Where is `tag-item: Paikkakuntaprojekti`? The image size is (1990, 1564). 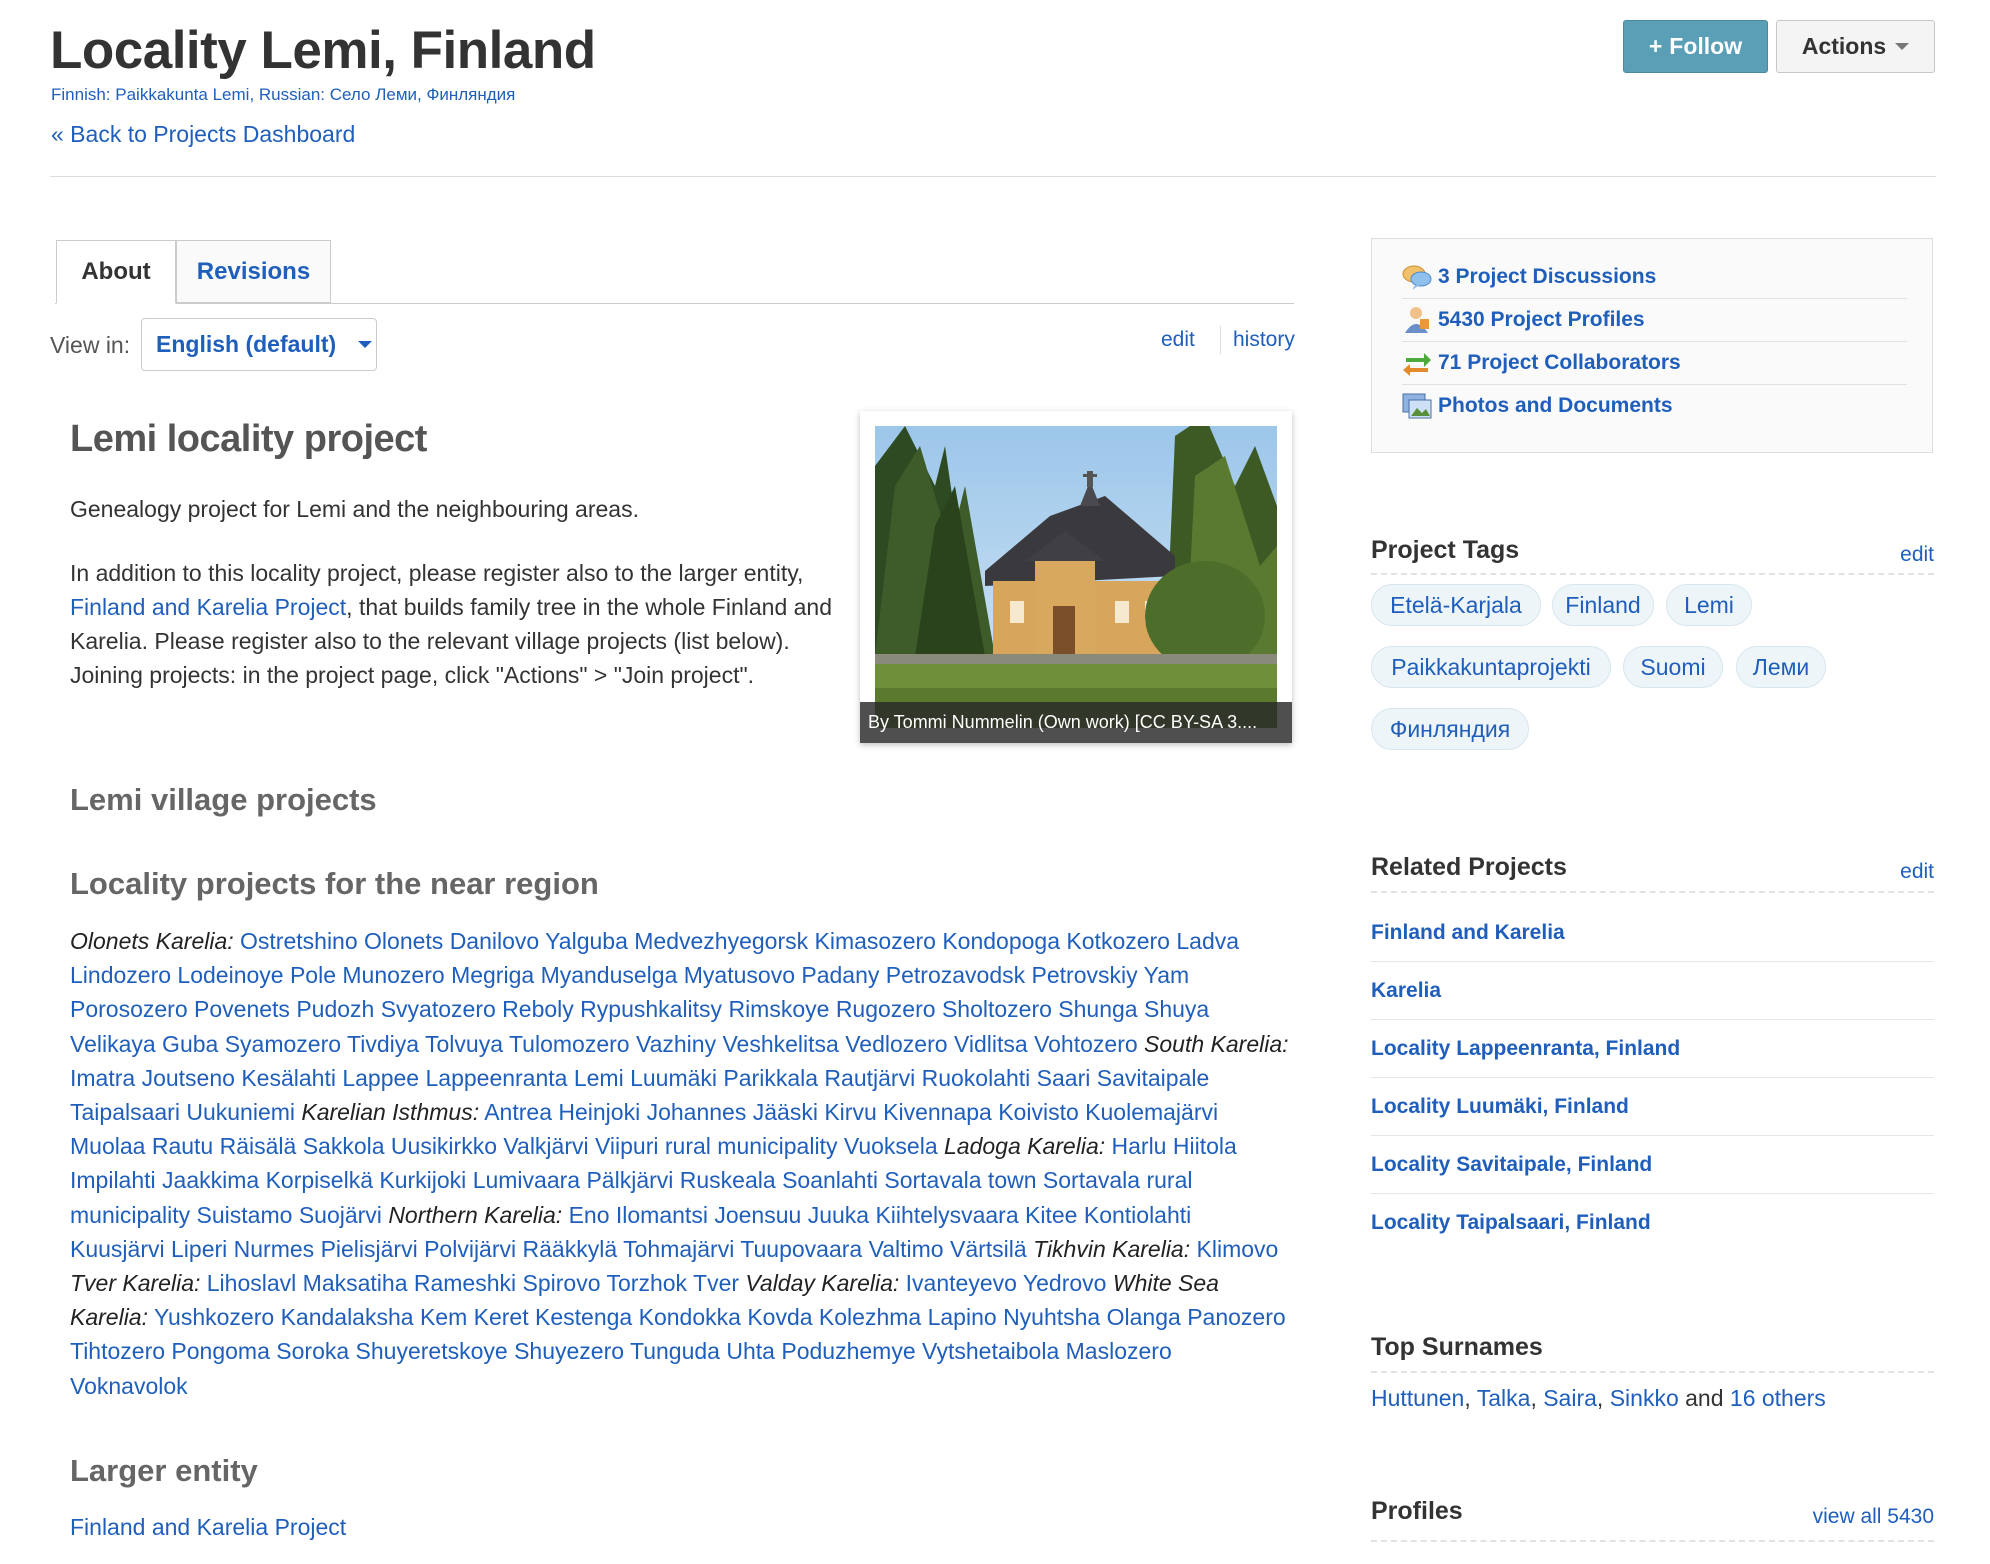
tag-item: Paikkakuntaprojekti is located at coordinates (1491, 667).